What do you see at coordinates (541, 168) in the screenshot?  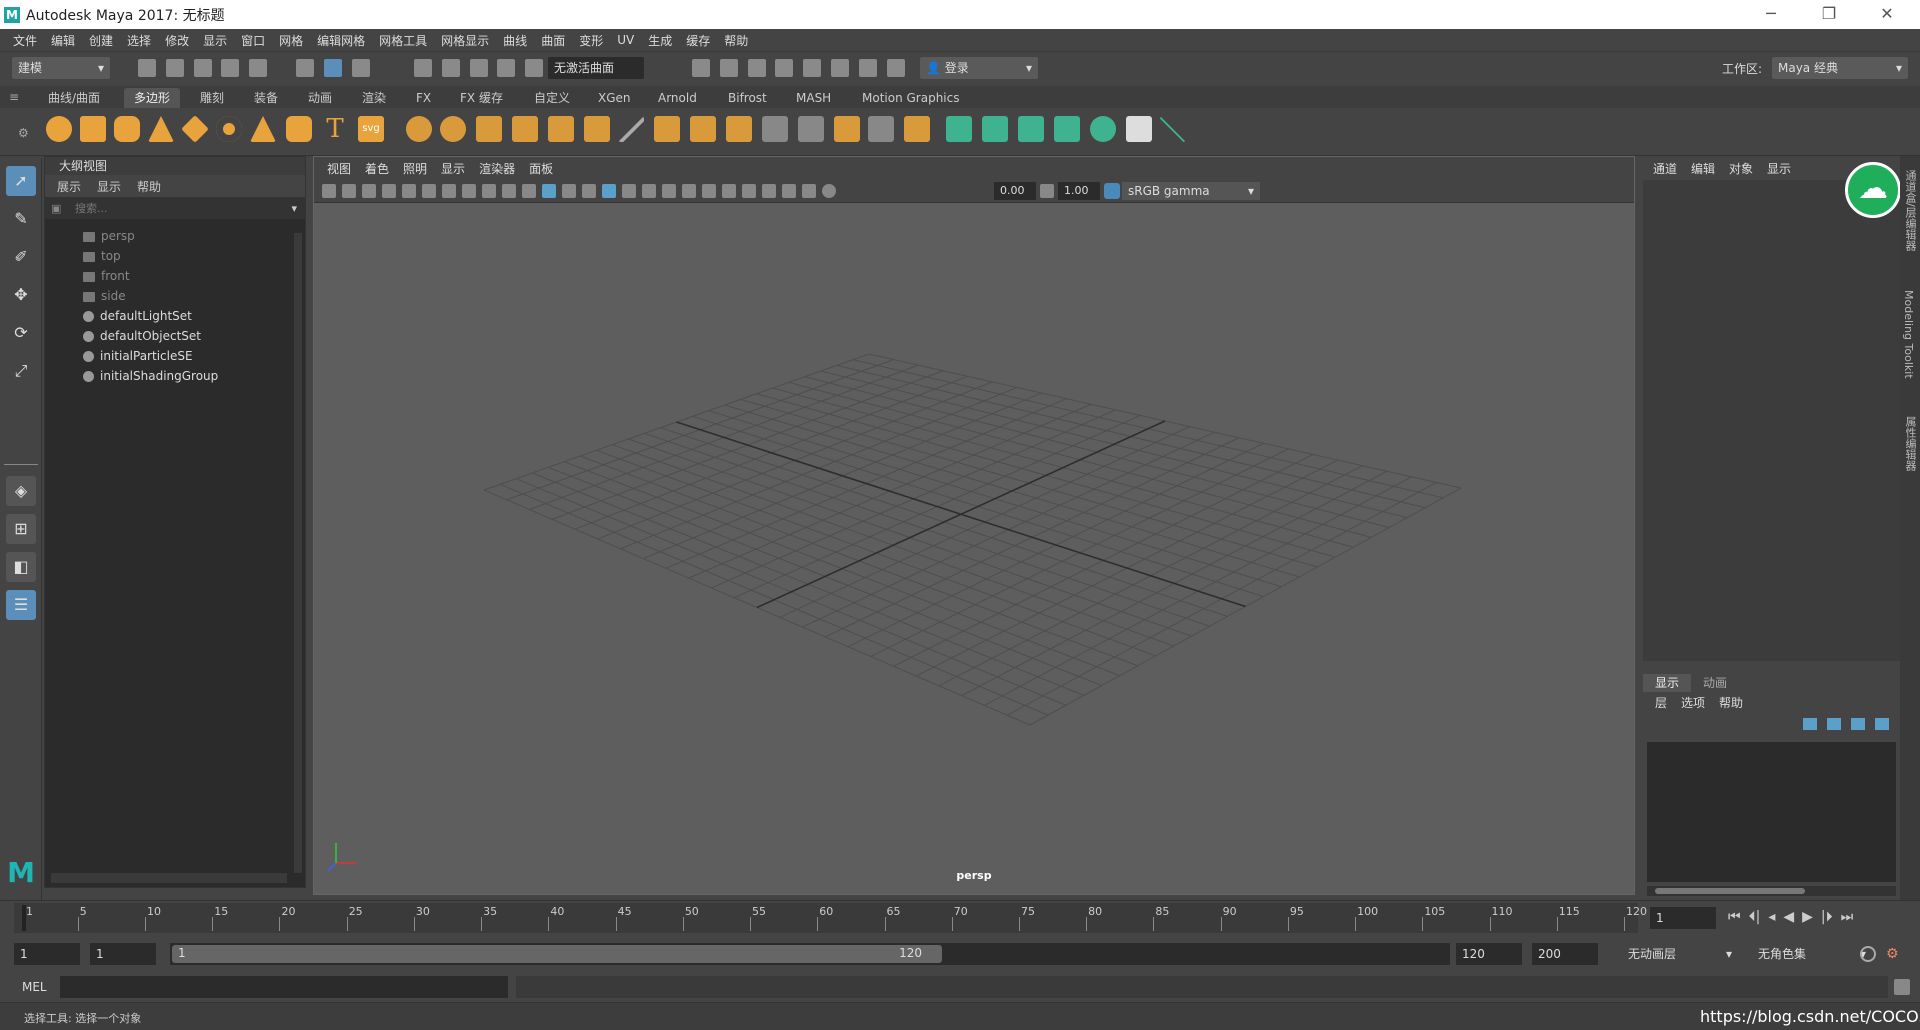 I see `viewport-menu-panels: 面板` at bounding box center [541, 168].